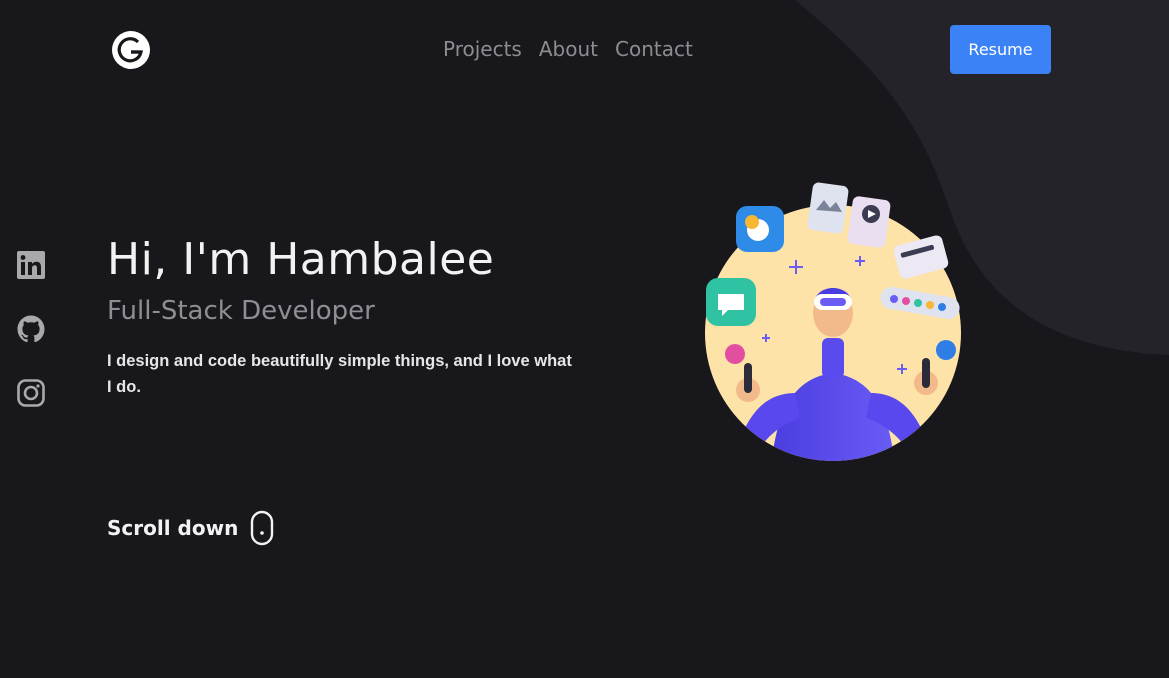  I want to click on mouse-icon, so click(262, 528).